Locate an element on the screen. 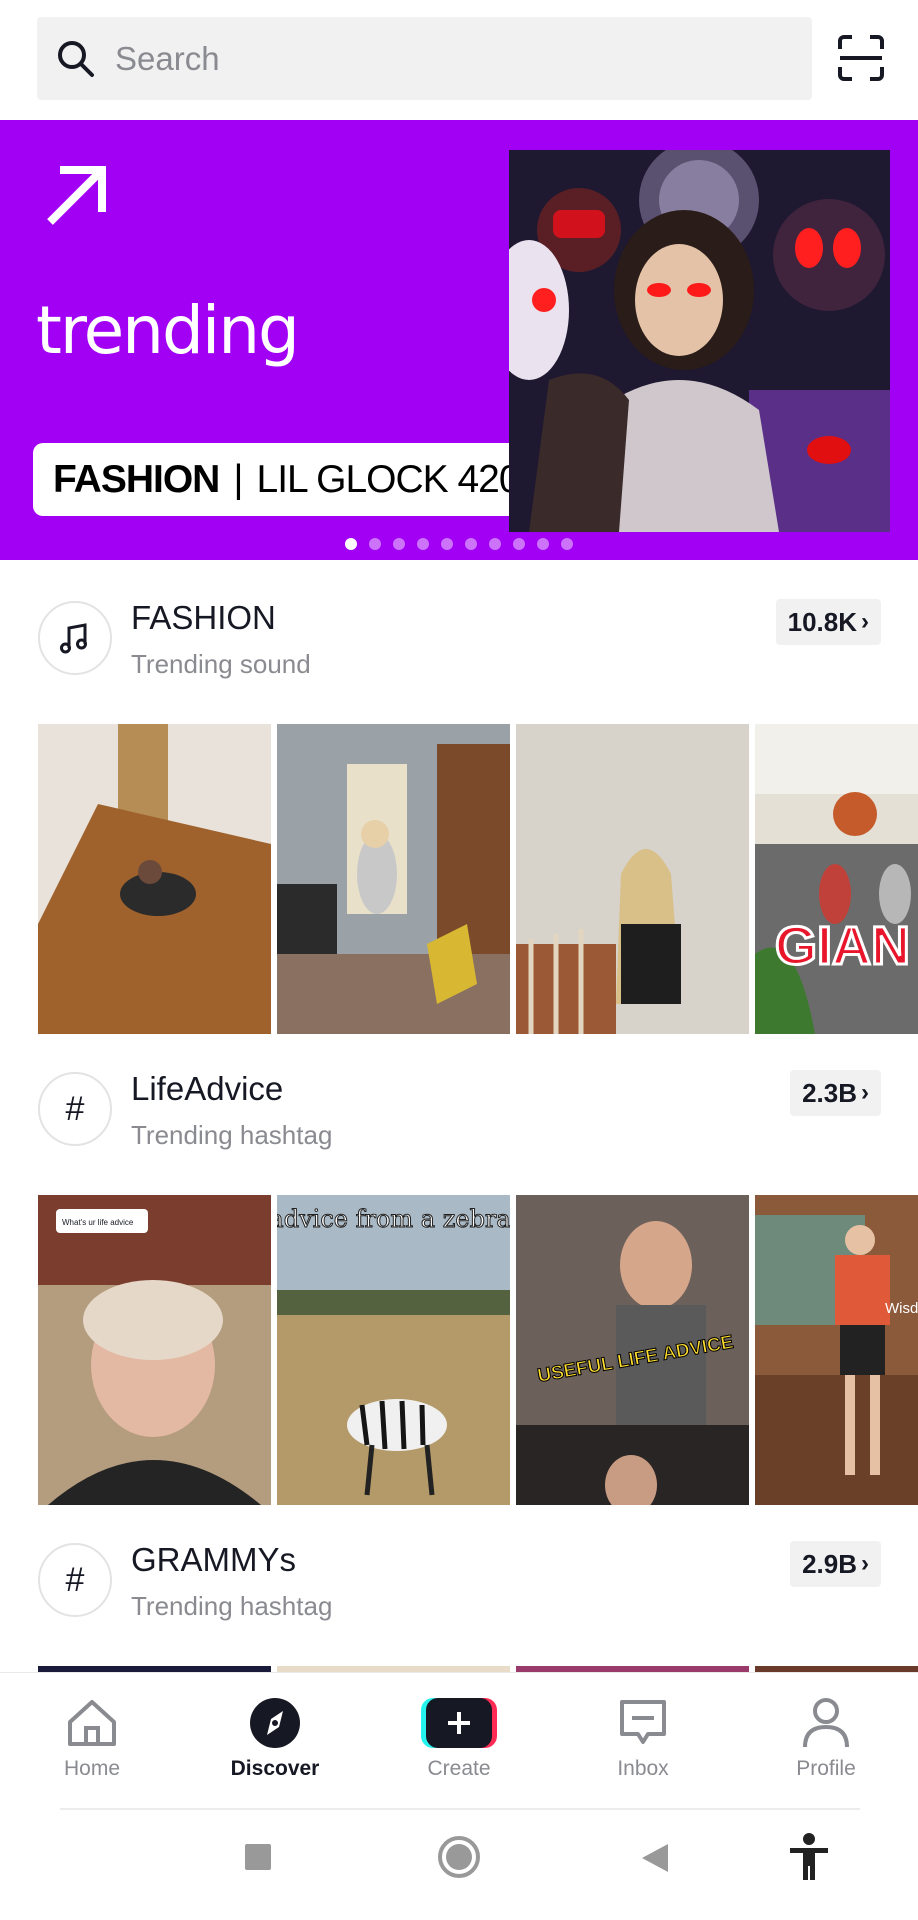 The image size is (918, 1920). carousel-dots is located at coordinates (459, 544).